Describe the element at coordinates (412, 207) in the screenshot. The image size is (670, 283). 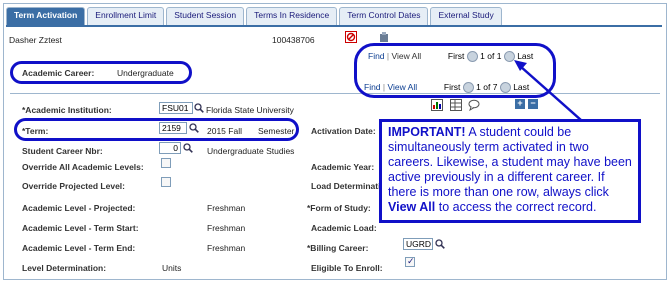
I see `callout-emphasis: View All` at that location.